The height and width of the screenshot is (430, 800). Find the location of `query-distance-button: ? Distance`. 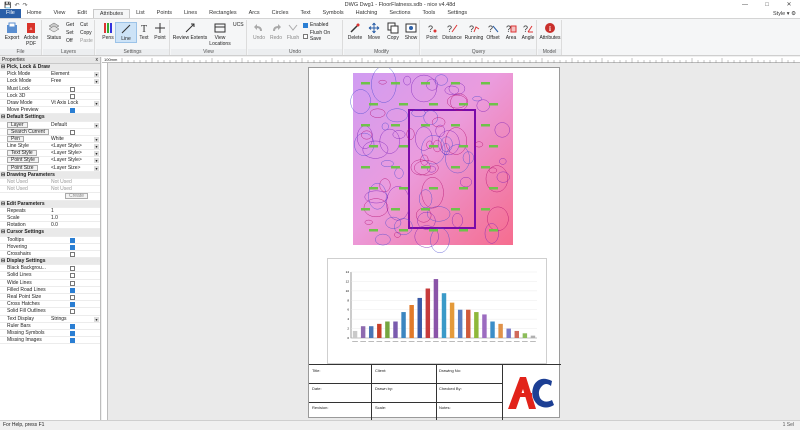

query-distance-button: ? Distance is located at coordinates (452, 31).